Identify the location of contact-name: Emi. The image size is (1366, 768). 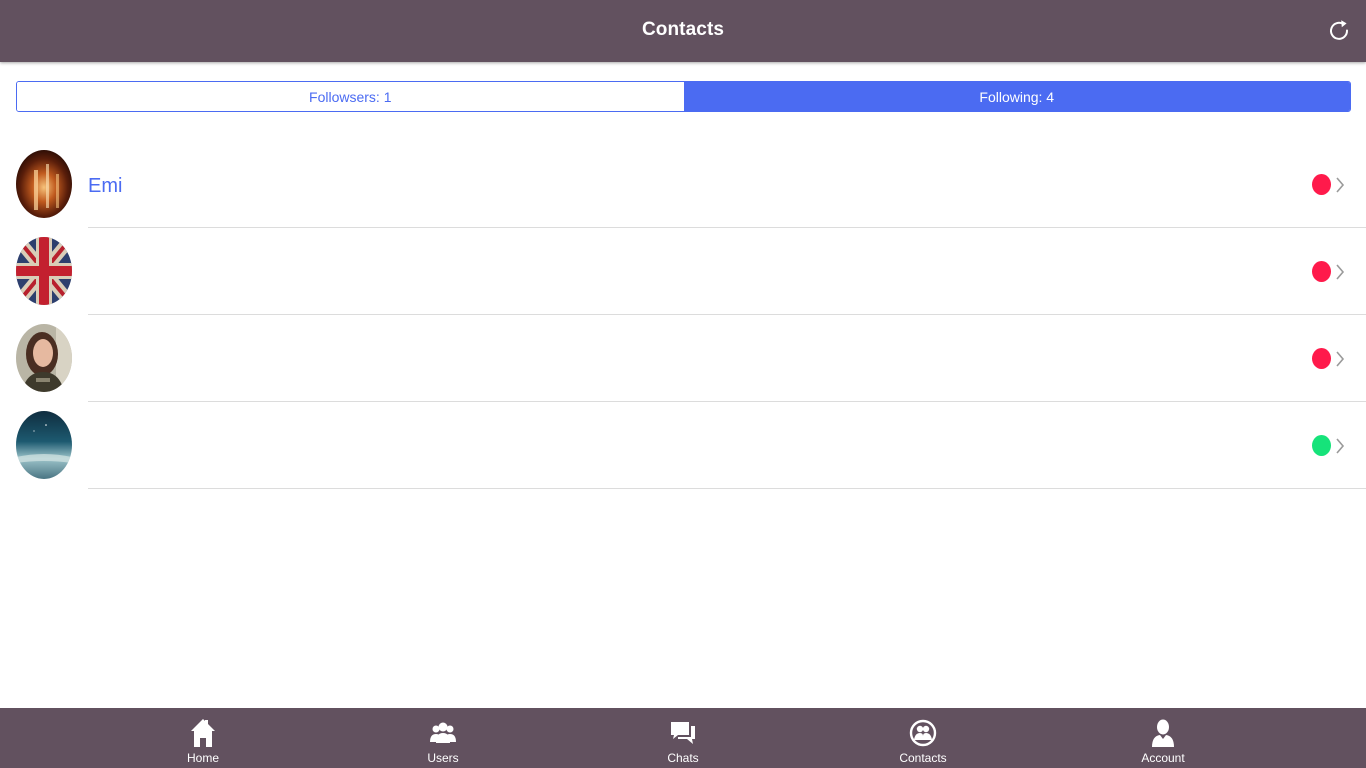
(105, 186).